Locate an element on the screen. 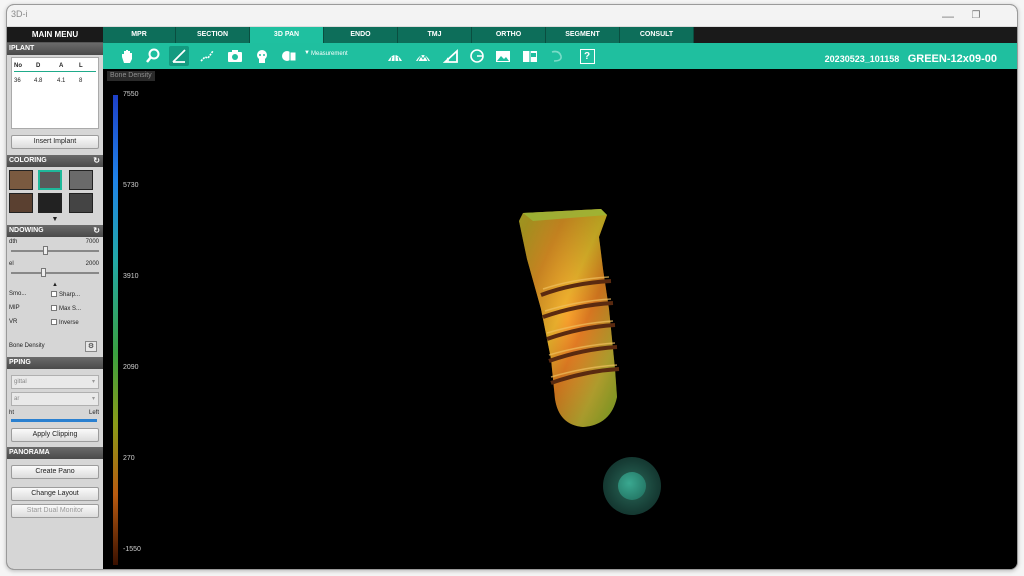  orientation-handle is located at coordinates (632, 486).